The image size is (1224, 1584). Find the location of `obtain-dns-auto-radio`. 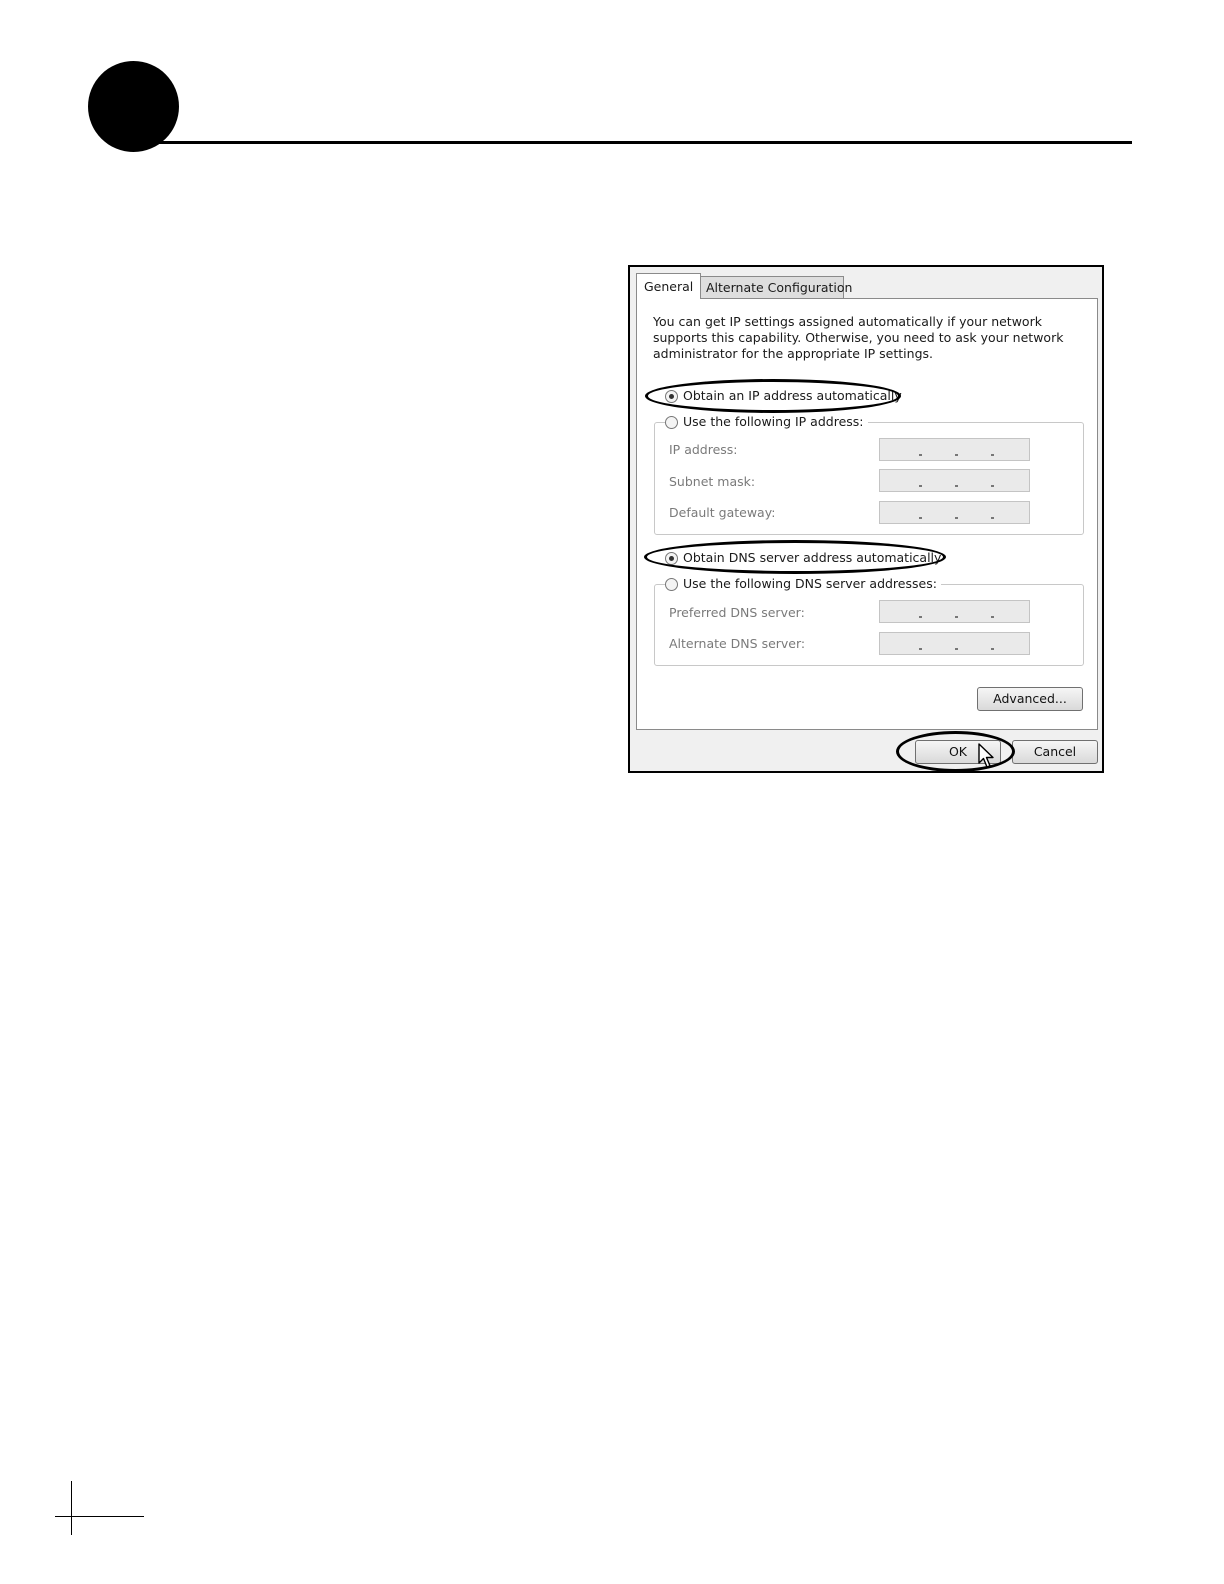

obtain-dns-auto-radio is located at coordinates (671, 558).